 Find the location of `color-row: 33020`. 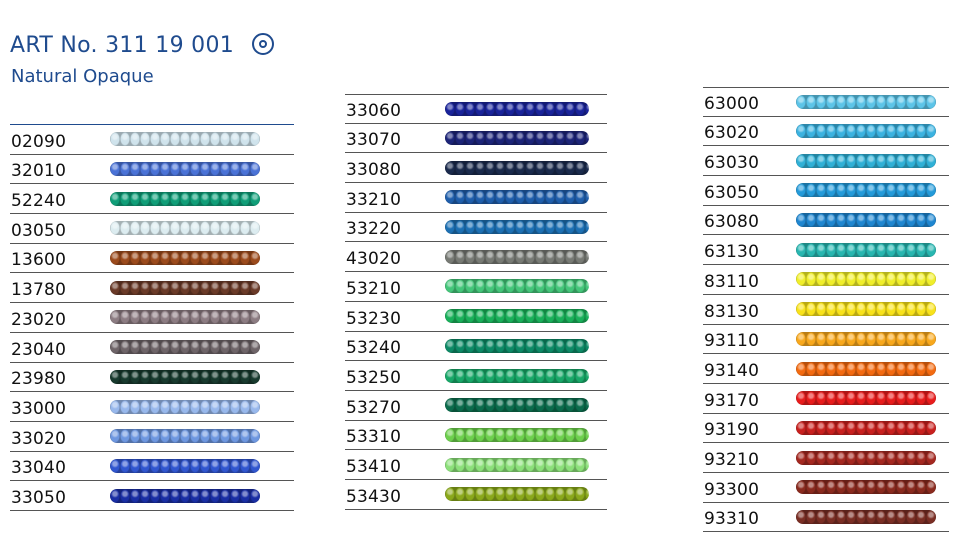

color-row: 33020 is located at coordinates (152, 437).